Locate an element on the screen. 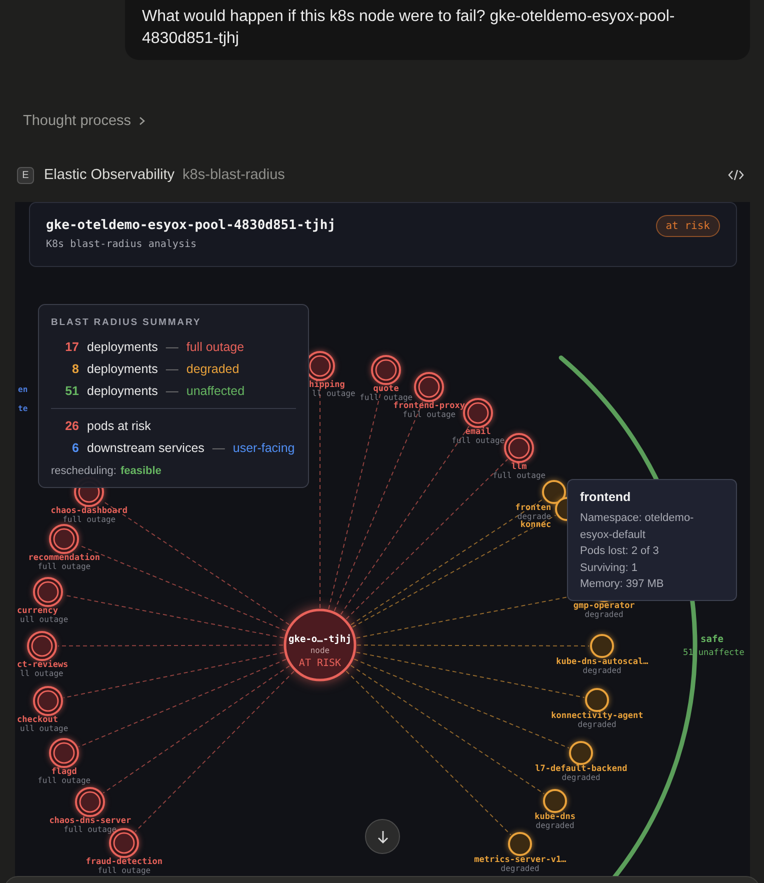 This screenshot has width=764, height=883. node-label: checkout is located at coordinates (37, 720).